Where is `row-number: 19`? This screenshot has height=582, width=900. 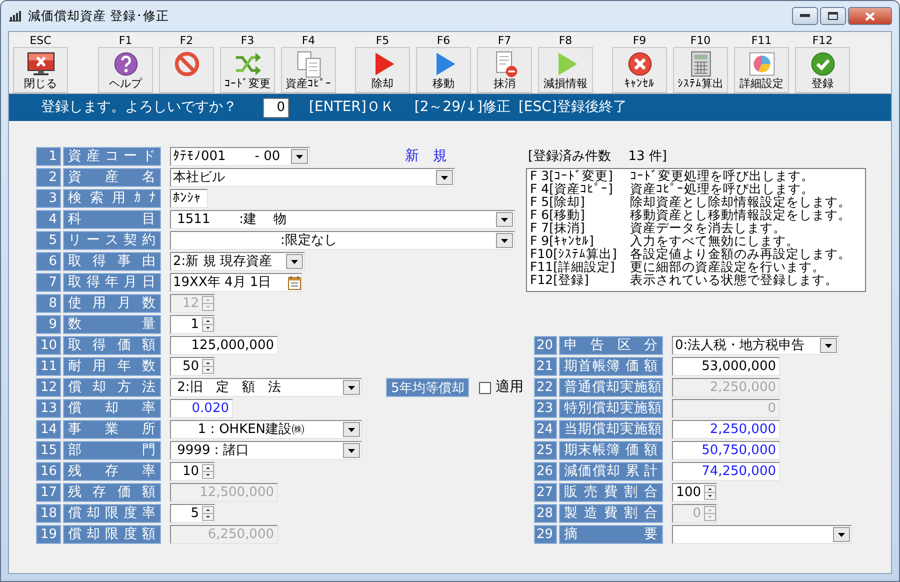 row-number: 19 is located at coordinates (48, 534).